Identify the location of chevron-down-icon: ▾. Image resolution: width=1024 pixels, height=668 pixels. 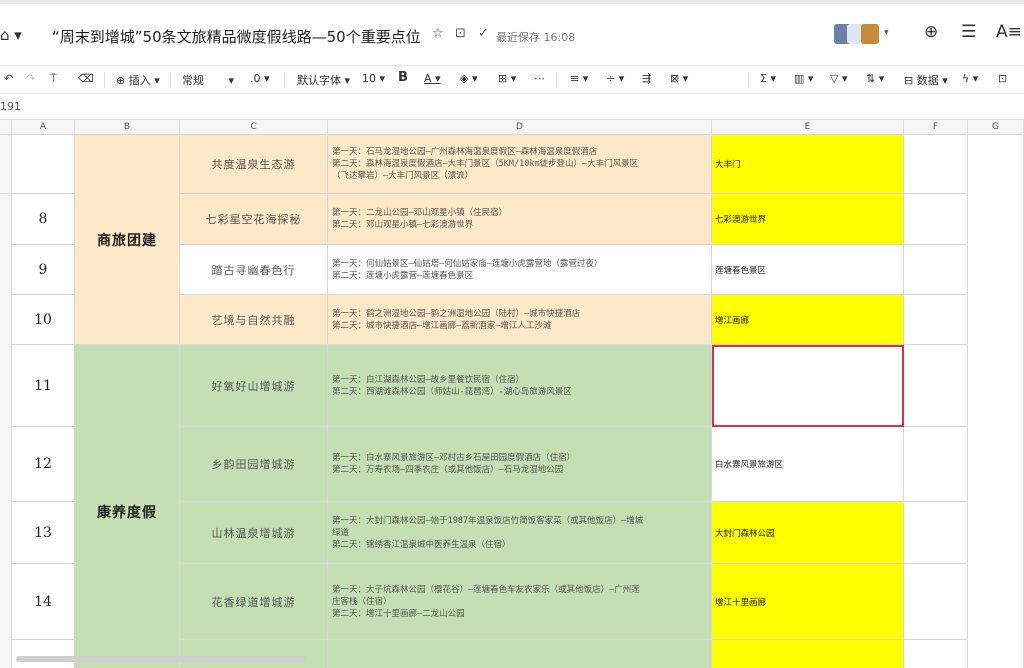
(886, 33).